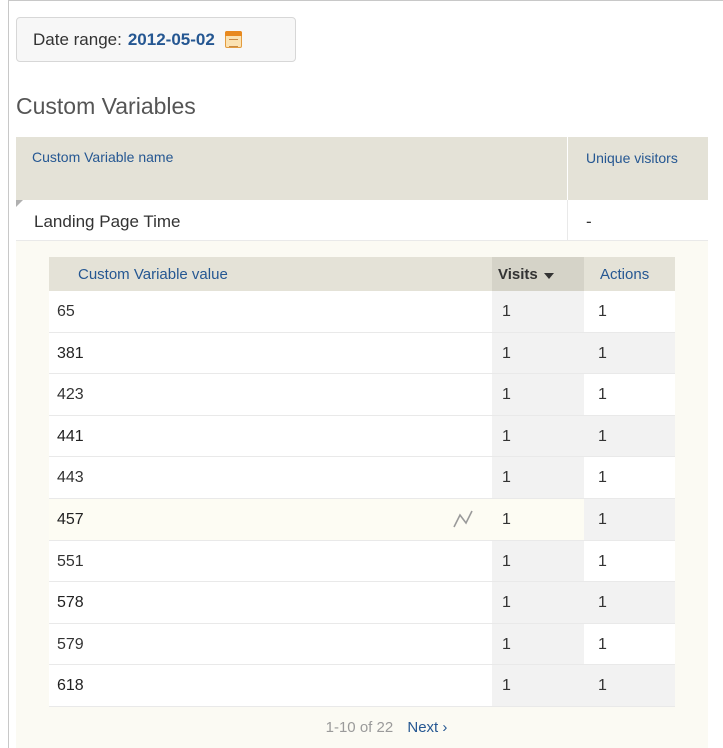 This screenshot has width=723, height=748. I want to click on table-row: 423 1 1, so click(362, 395).